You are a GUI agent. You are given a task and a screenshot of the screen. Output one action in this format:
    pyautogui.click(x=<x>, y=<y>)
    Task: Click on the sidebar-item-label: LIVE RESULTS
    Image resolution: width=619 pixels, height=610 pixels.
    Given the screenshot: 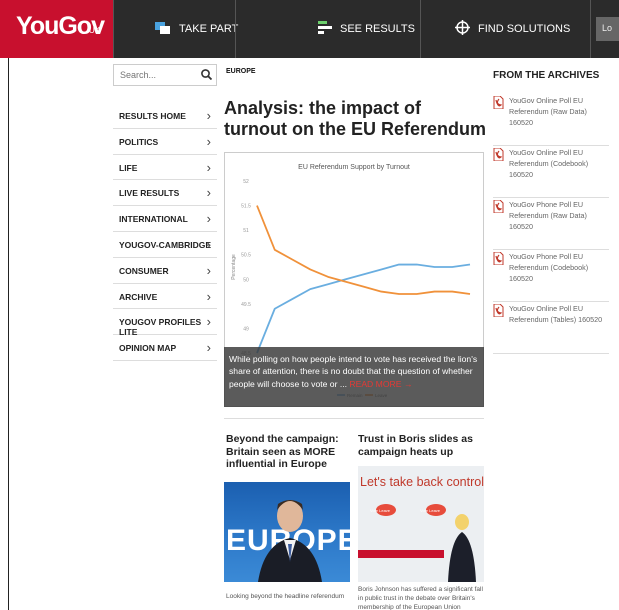 What is the action you would take?
    pyautogui.click(x=149, y=193)
    